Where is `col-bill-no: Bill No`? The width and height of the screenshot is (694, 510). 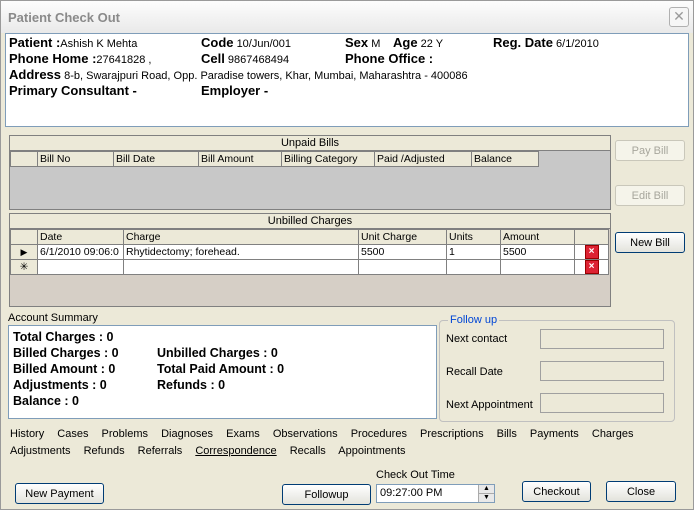
col-bill-no: Bill No is located at coordinates (75, 159).